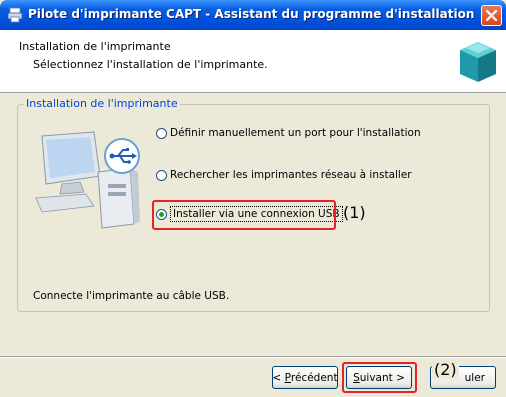 This screenshot has width=506, height=397. Describe the element at coordinates (161, 133) in the screenshot. I see `radio-manual-port` at that location.